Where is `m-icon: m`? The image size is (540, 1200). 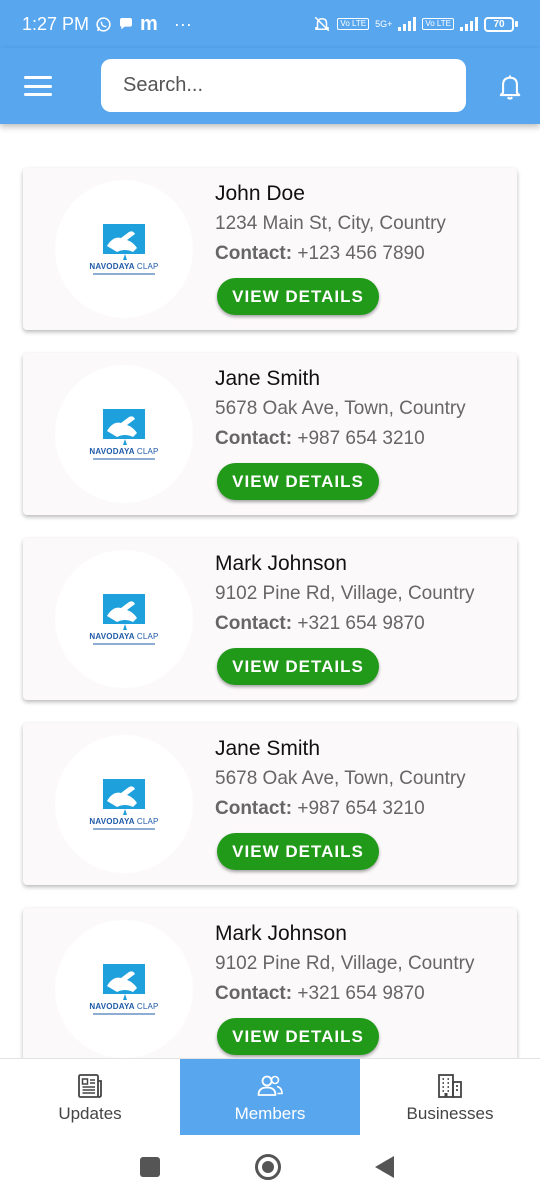
m-icon: m is located at coordinates (149, 23).